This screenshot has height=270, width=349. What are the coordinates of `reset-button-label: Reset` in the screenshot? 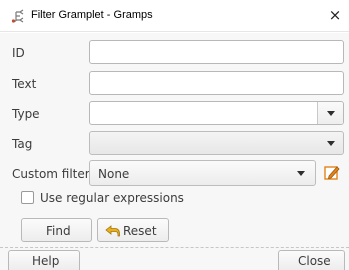 It's located at (140, 231).